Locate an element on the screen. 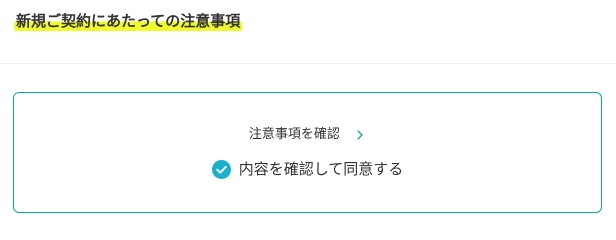 This screenshot has height=240, width=616. page-title: 新規ご契約にあたっての注意事項 is located at coordinates (128, 21).